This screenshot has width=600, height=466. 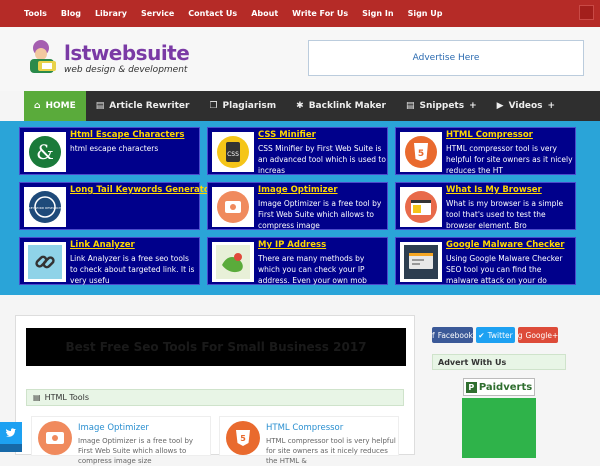 What do you see at coordinates (264, 13) in the screenshot?
I see `topnav-about: About` at bounding box center [264, 13].